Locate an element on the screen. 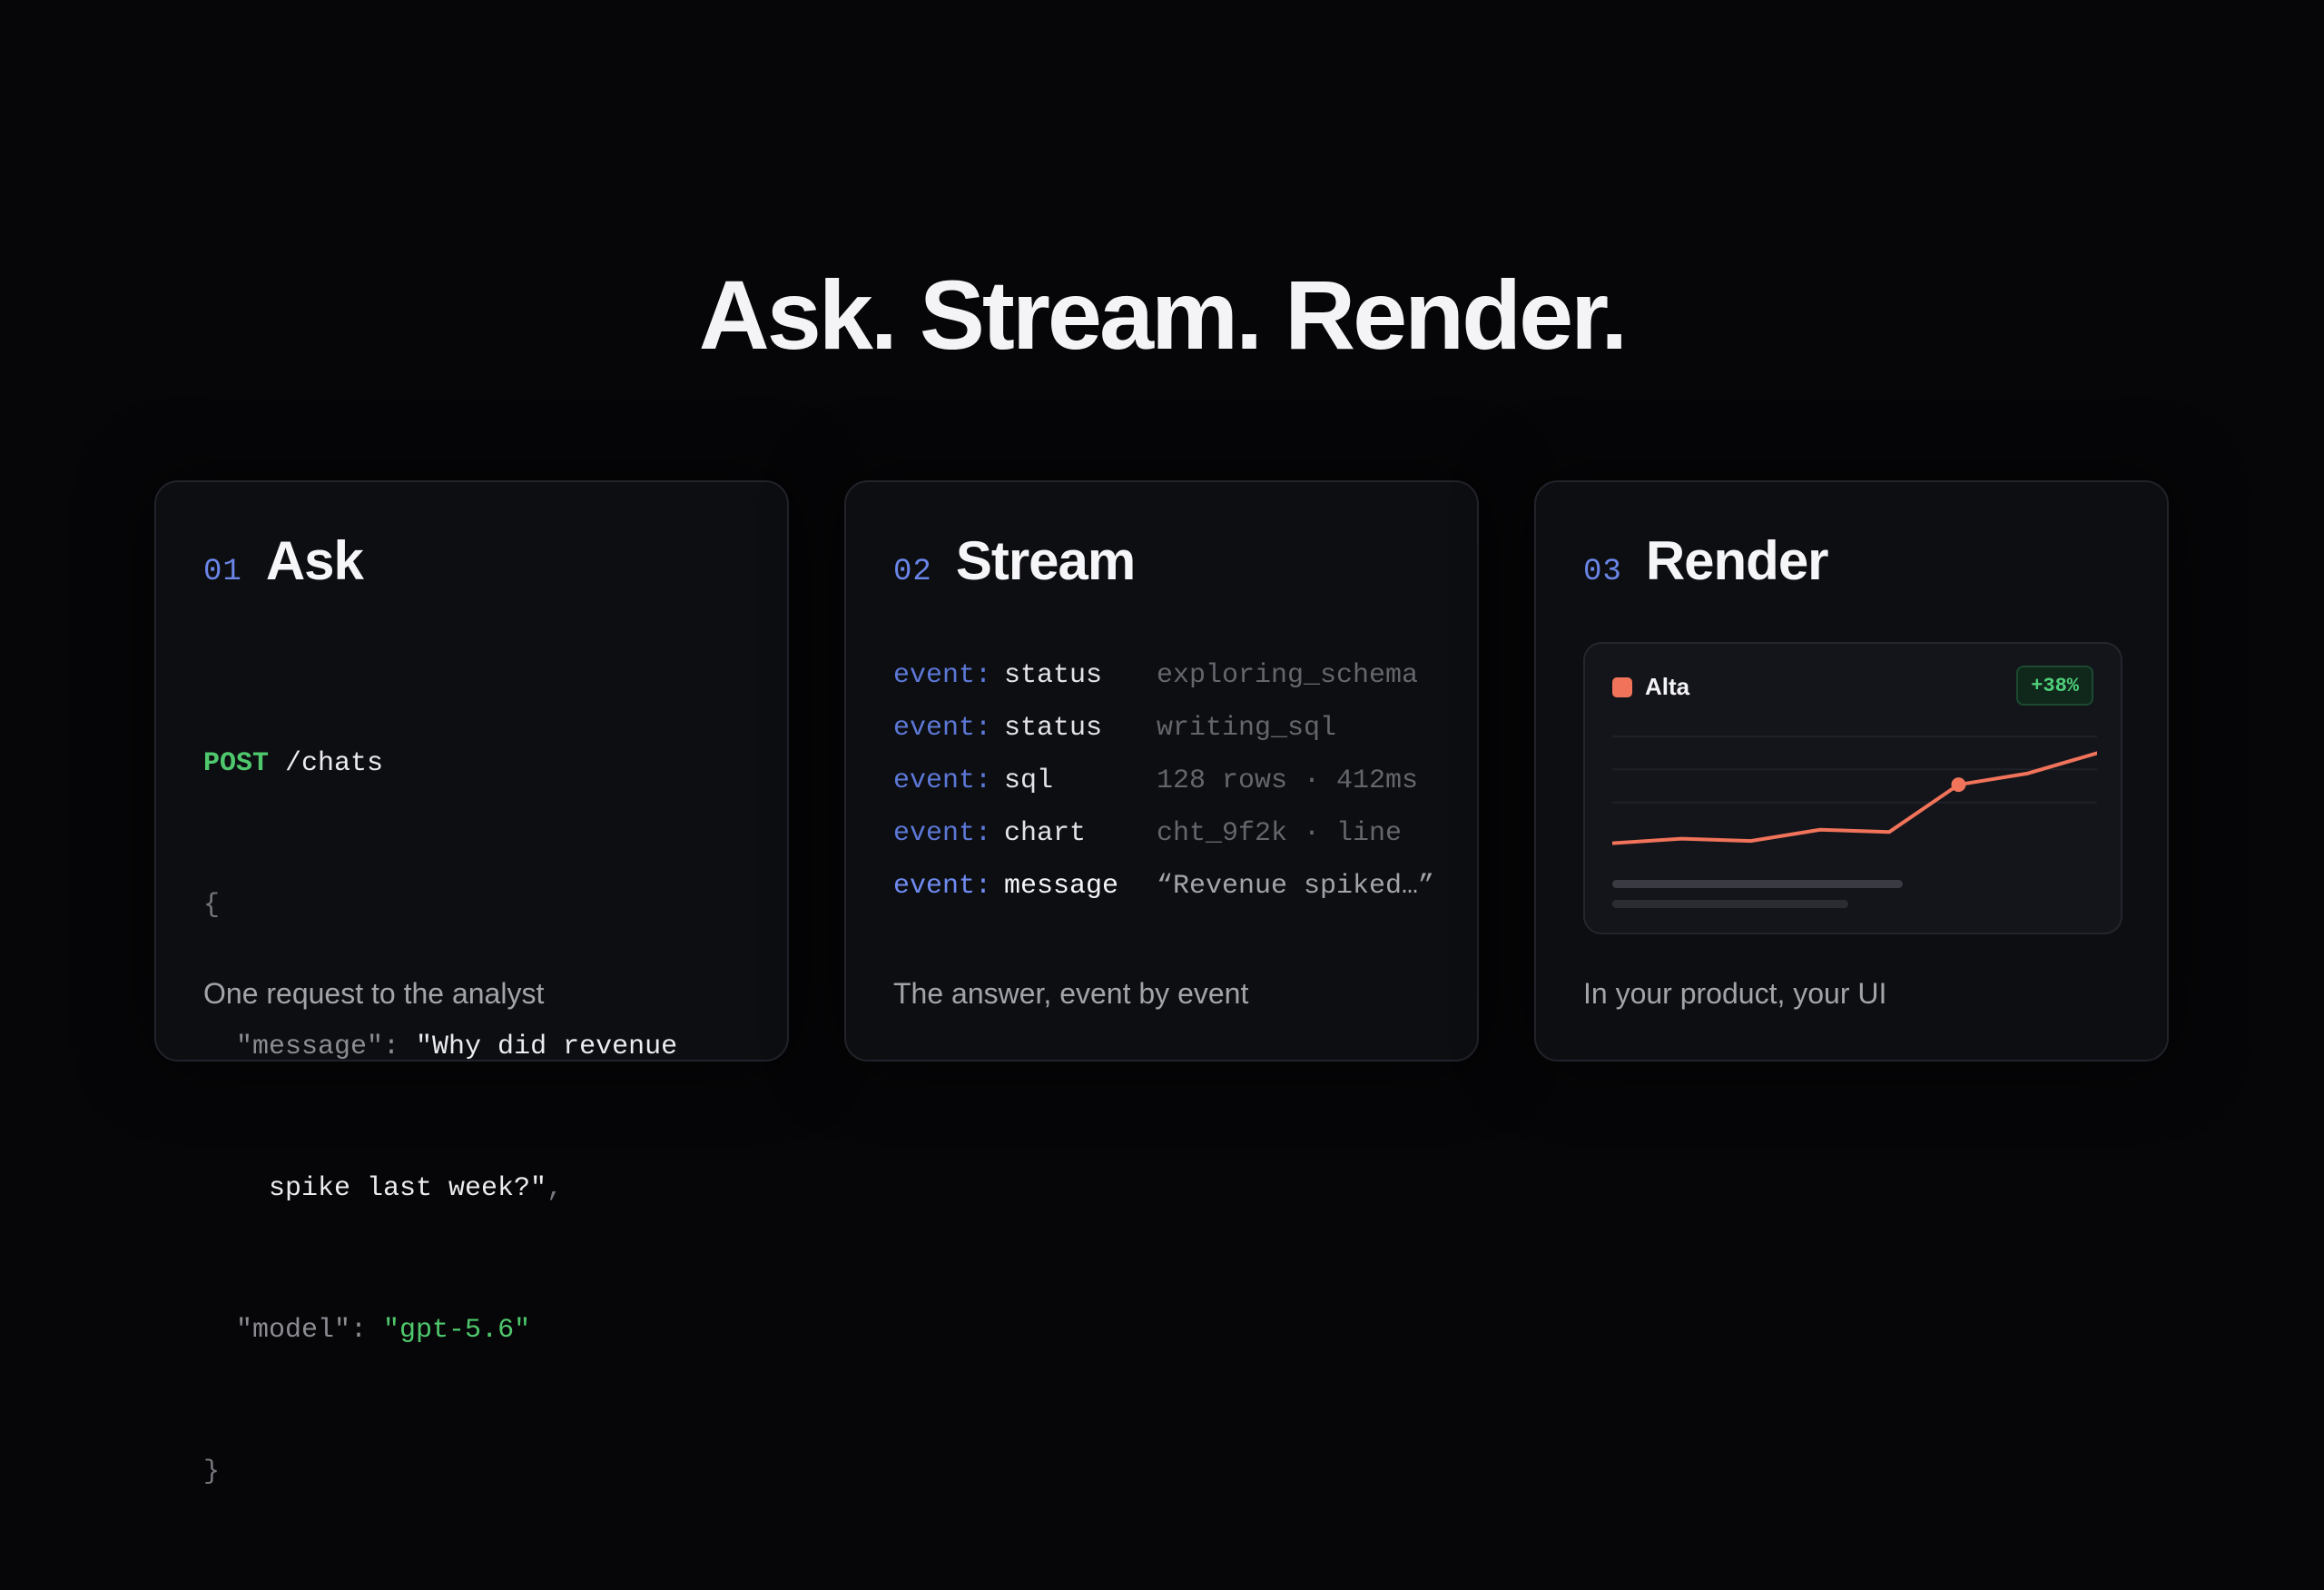 This screenshot has height=1590, width=2324. step-title: Render is located at coordinates (1737, 560).